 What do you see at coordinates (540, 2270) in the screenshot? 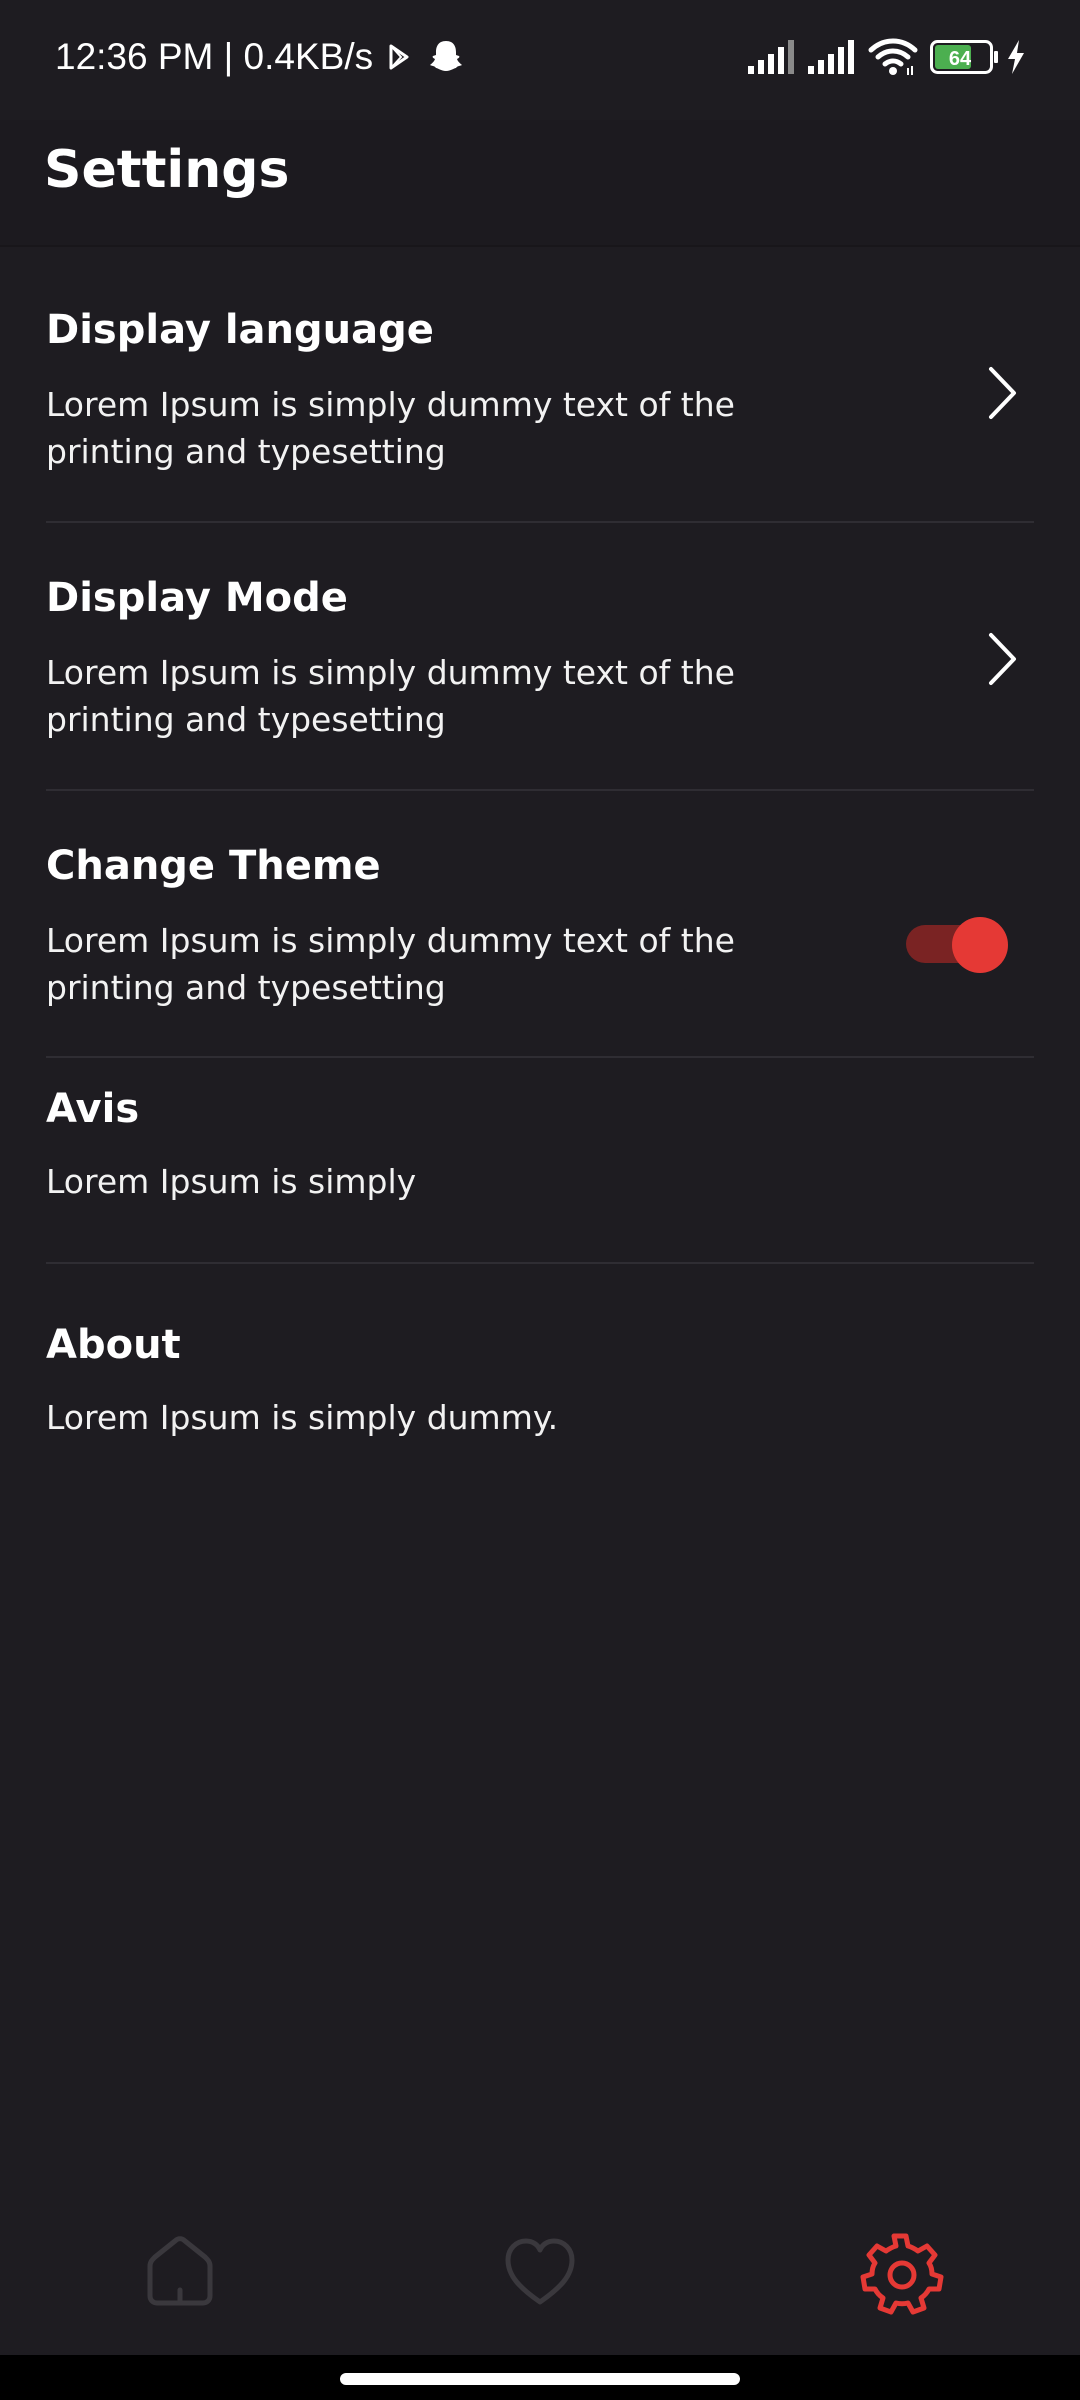
I see `heart-icon` at bounding box center [540, 2270].